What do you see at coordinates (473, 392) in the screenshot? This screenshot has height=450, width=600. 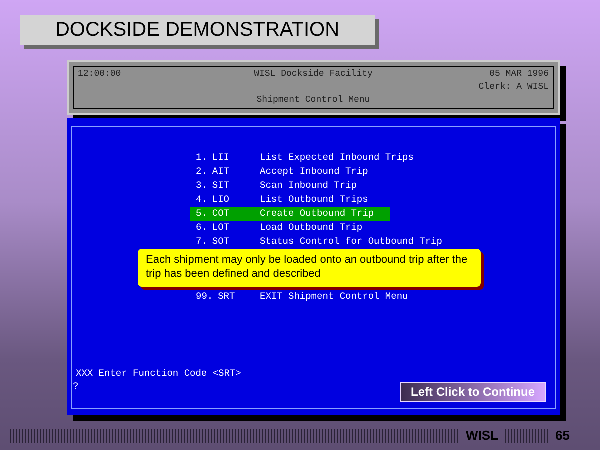 I see `continue-button: Left Click to Continue` at bounding box center [473, 392].